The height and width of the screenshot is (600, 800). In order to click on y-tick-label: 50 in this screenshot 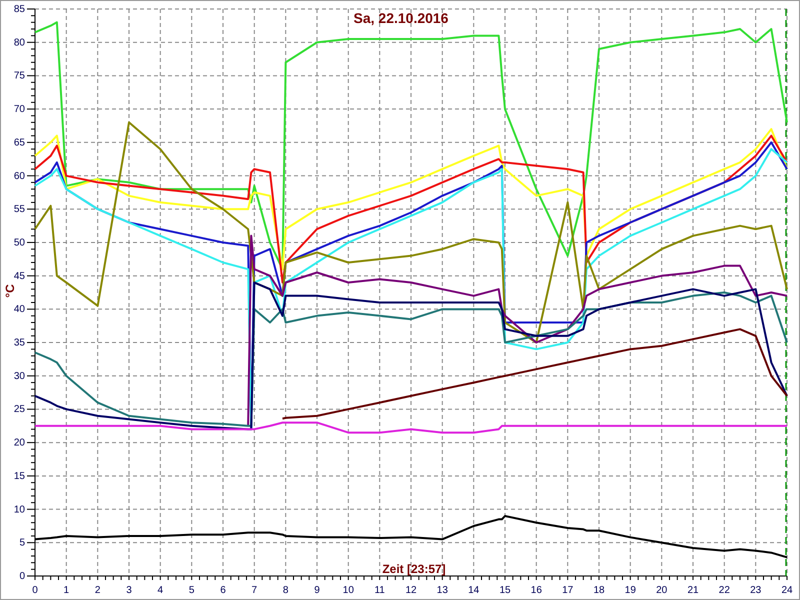, I will do `click(19, 242)`.